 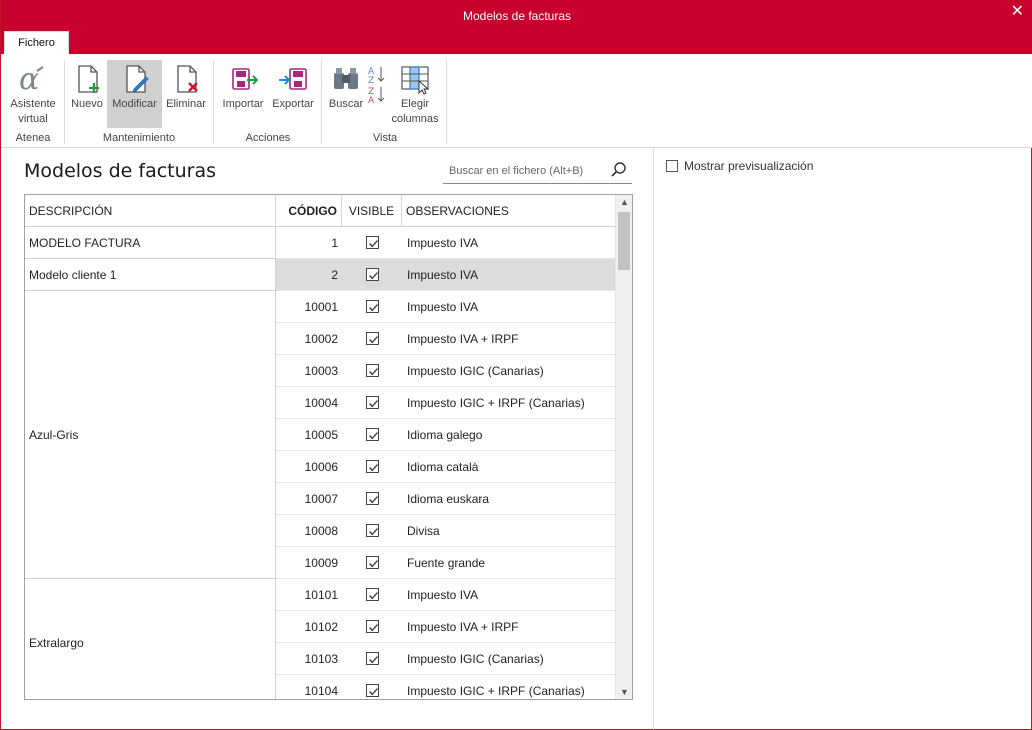 What do you see at coordinates (134, 94) in the screenshot?
I see `modificar-button: Modificar` at bounding box center [134, 94].